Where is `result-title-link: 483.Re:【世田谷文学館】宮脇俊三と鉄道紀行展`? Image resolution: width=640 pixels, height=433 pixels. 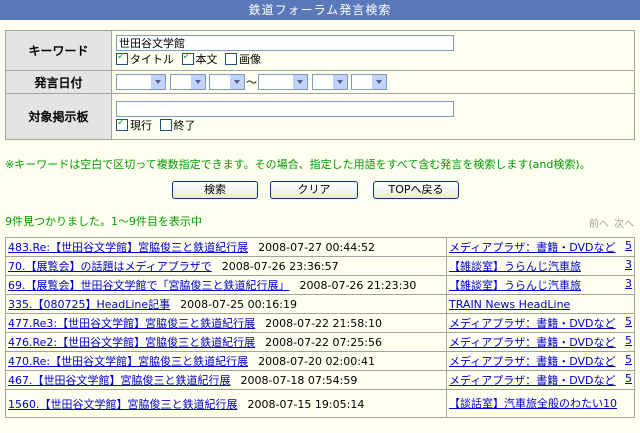 result-title-link: 483.Re:【世田谷文学館】宮脇俊三と鉄道紀行展 is located at coordinates (128, 247).